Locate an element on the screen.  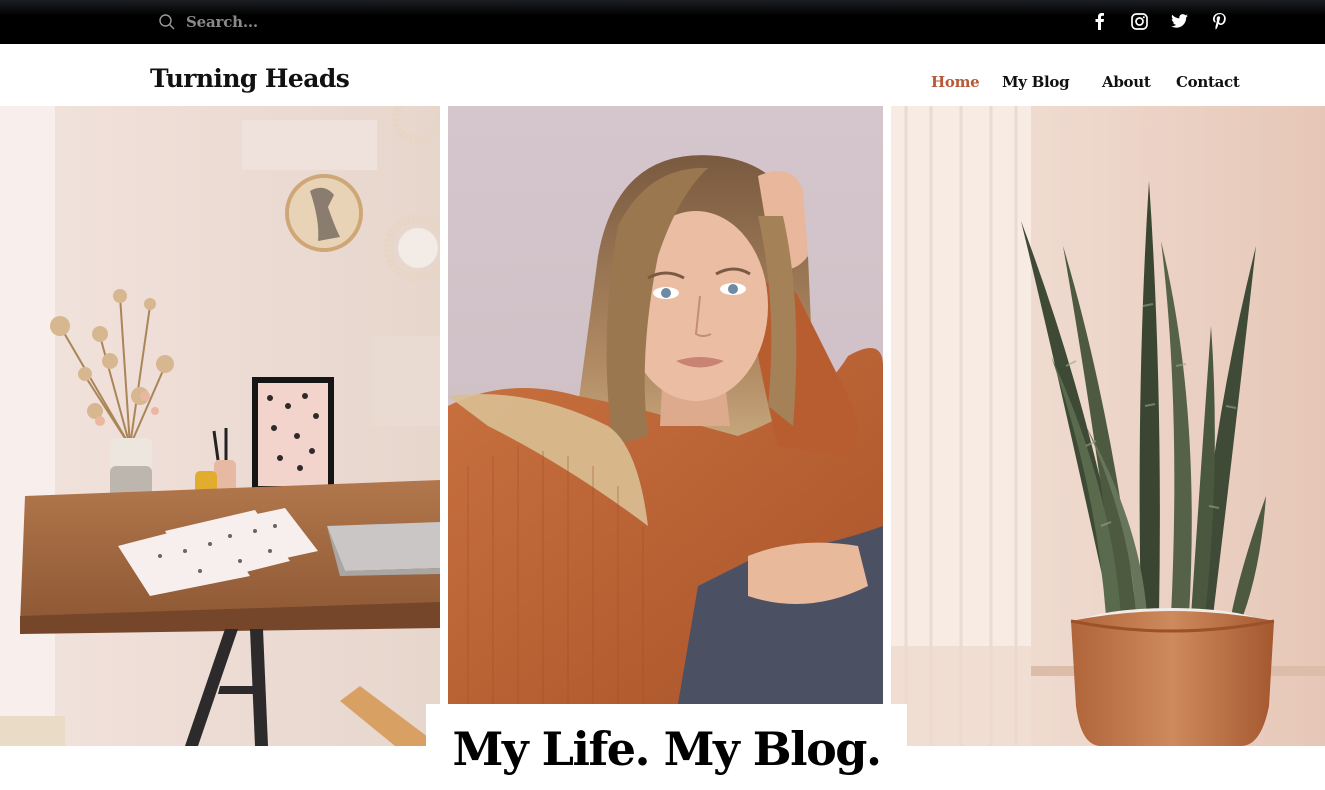
nav-item-my-blog: My Blog is located at coordinates (1036, 82).